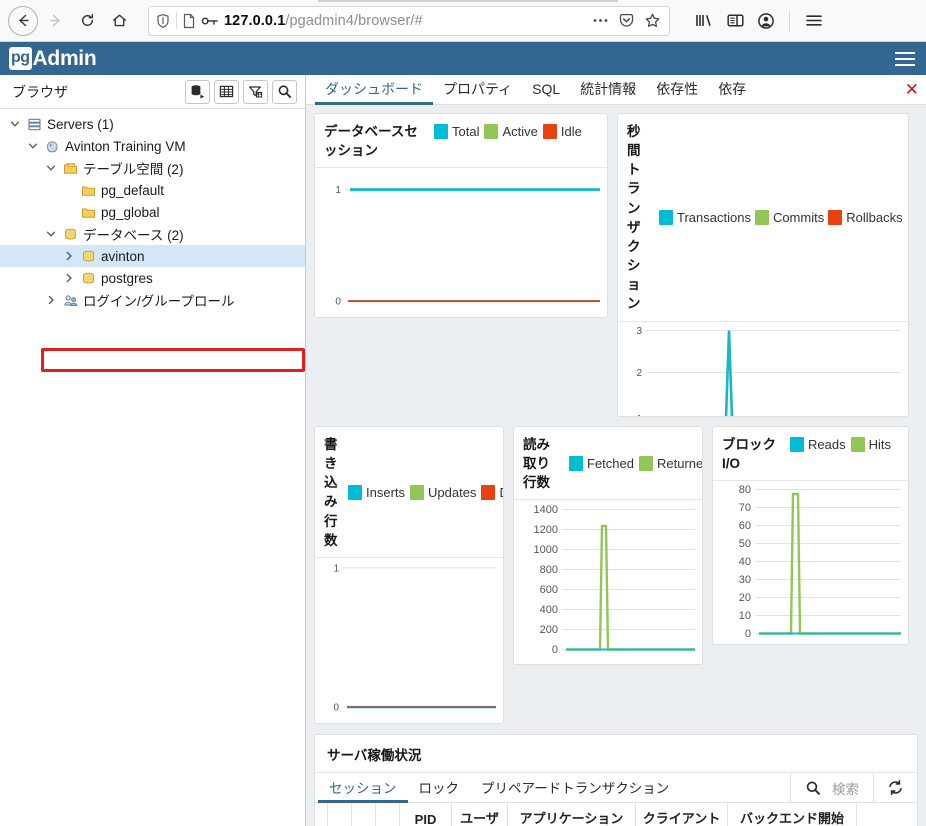 The image size is (926, 826). I want to click on tab-dashboard: ダッシュボード, so click(374, 90).